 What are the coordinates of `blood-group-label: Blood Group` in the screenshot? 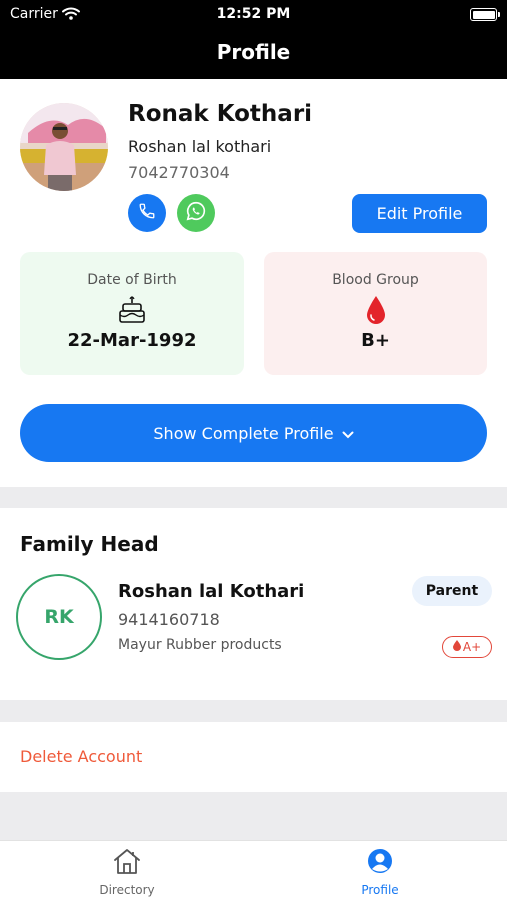 It's located at (375, 280).